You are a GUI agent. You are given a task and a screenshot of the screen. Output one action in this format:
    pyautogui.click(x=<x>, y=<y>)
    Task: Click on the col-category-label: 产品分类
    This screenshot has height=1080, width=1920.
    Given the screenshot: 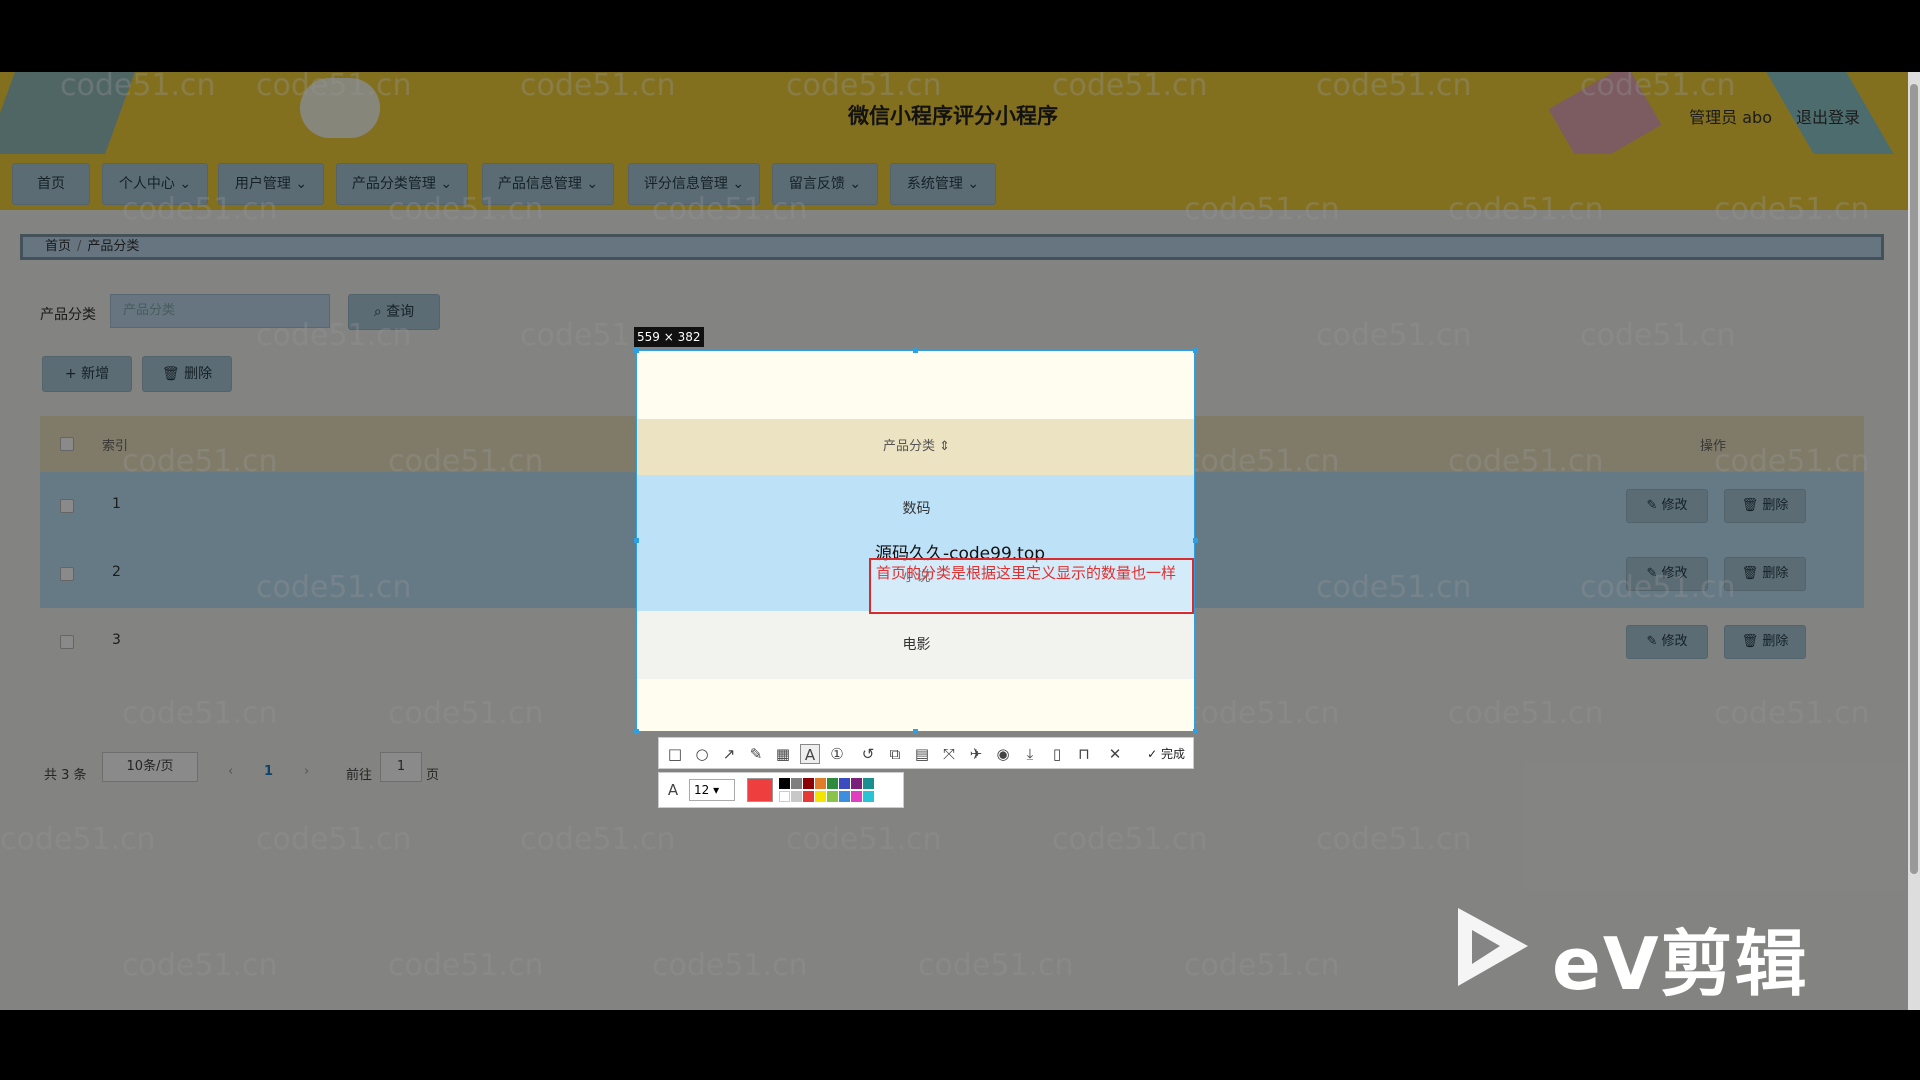 What is the action you would take?
    pyautogui.click(x=908, y=446)
    